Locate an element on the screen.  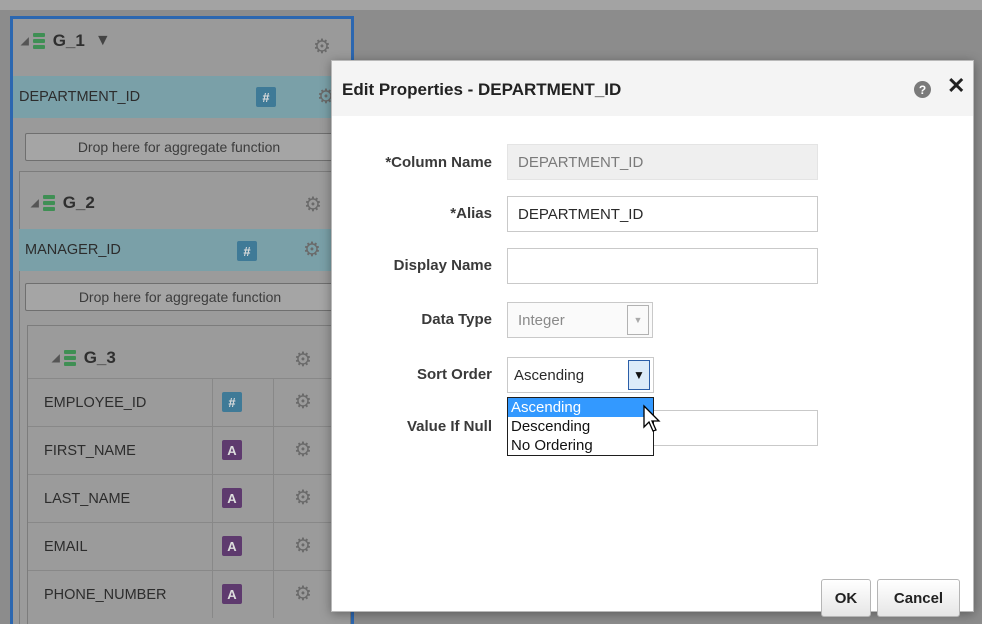
mouse-pointer-icon is located at coordinates (652, 418).